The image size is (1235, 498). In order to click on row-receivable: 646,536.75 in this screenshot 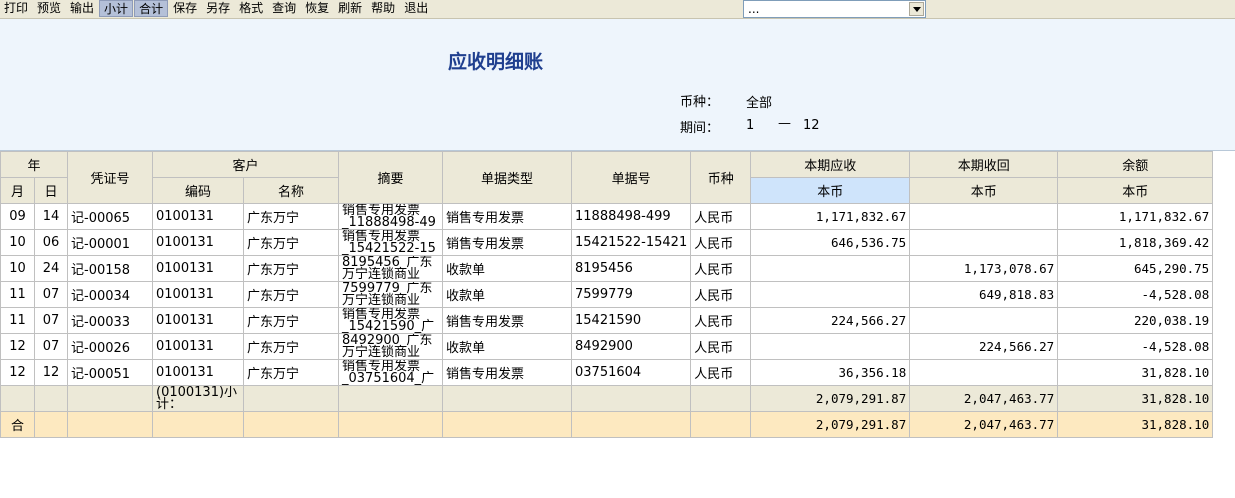, I will do `click(830, 242)`.